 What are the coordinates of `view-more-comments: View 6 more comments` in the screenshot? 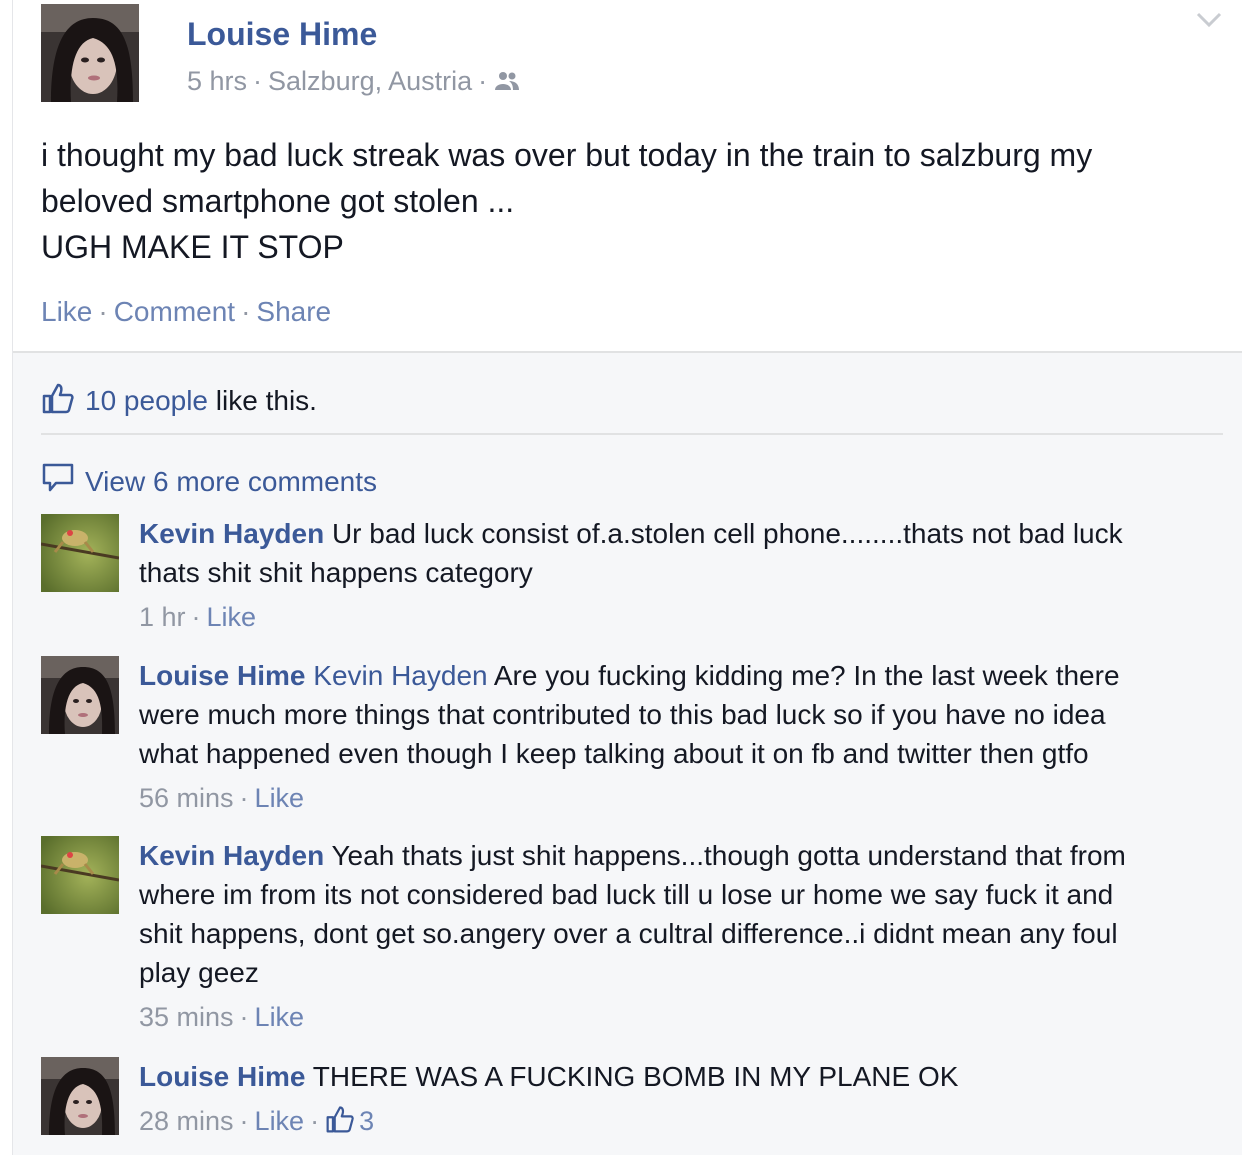 It's located at (209, 479).